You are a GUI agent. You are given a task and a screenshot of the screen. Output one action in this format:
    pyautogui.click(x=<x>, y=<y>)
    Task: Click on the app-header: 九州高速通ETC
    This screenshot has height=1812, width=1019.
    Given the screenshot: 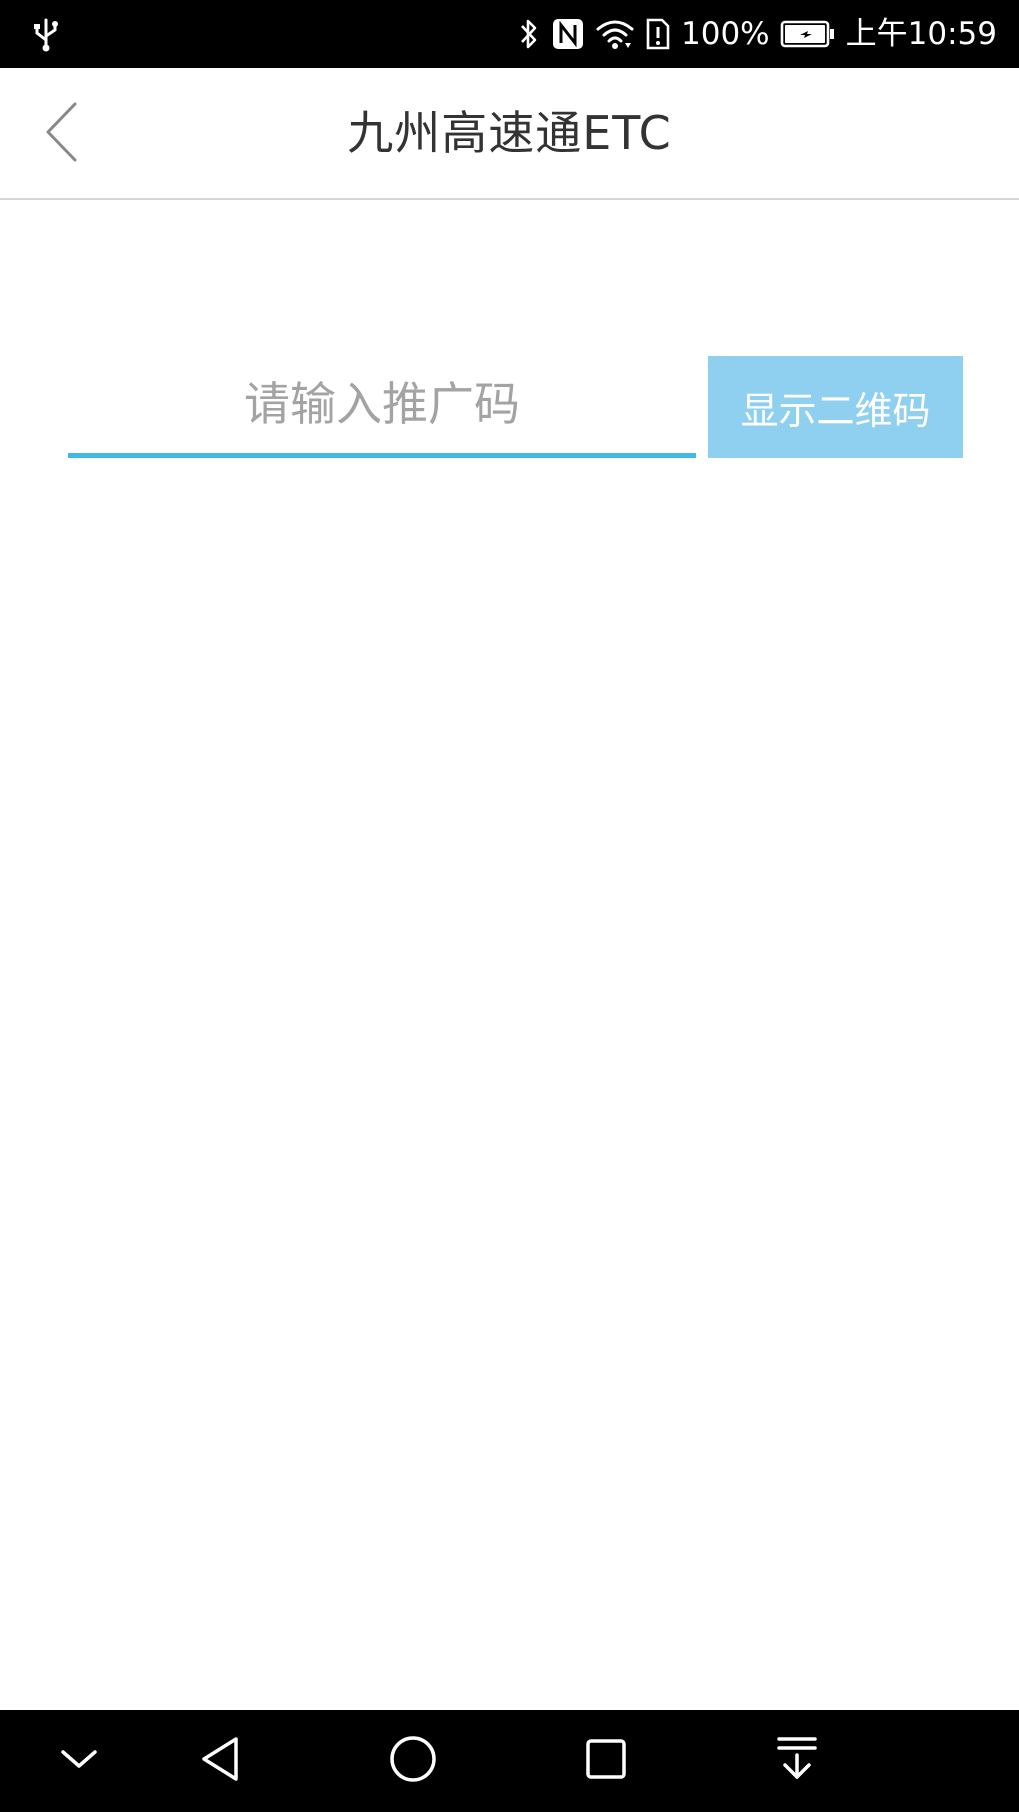 What is the action you would take?
    pyautogui.click(x=509, y=134)
    